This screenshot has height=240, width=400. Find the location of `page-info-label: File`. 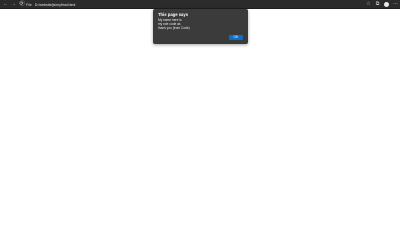

page-info-label: File is located at coordinates (29, 4).